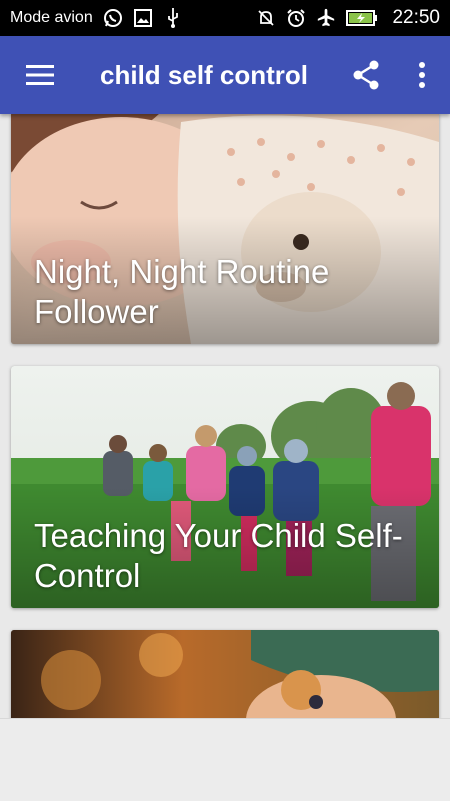 This screenshot has height=801, width=450. I want to click on hamburger-menu-icon, so click(40, 75).